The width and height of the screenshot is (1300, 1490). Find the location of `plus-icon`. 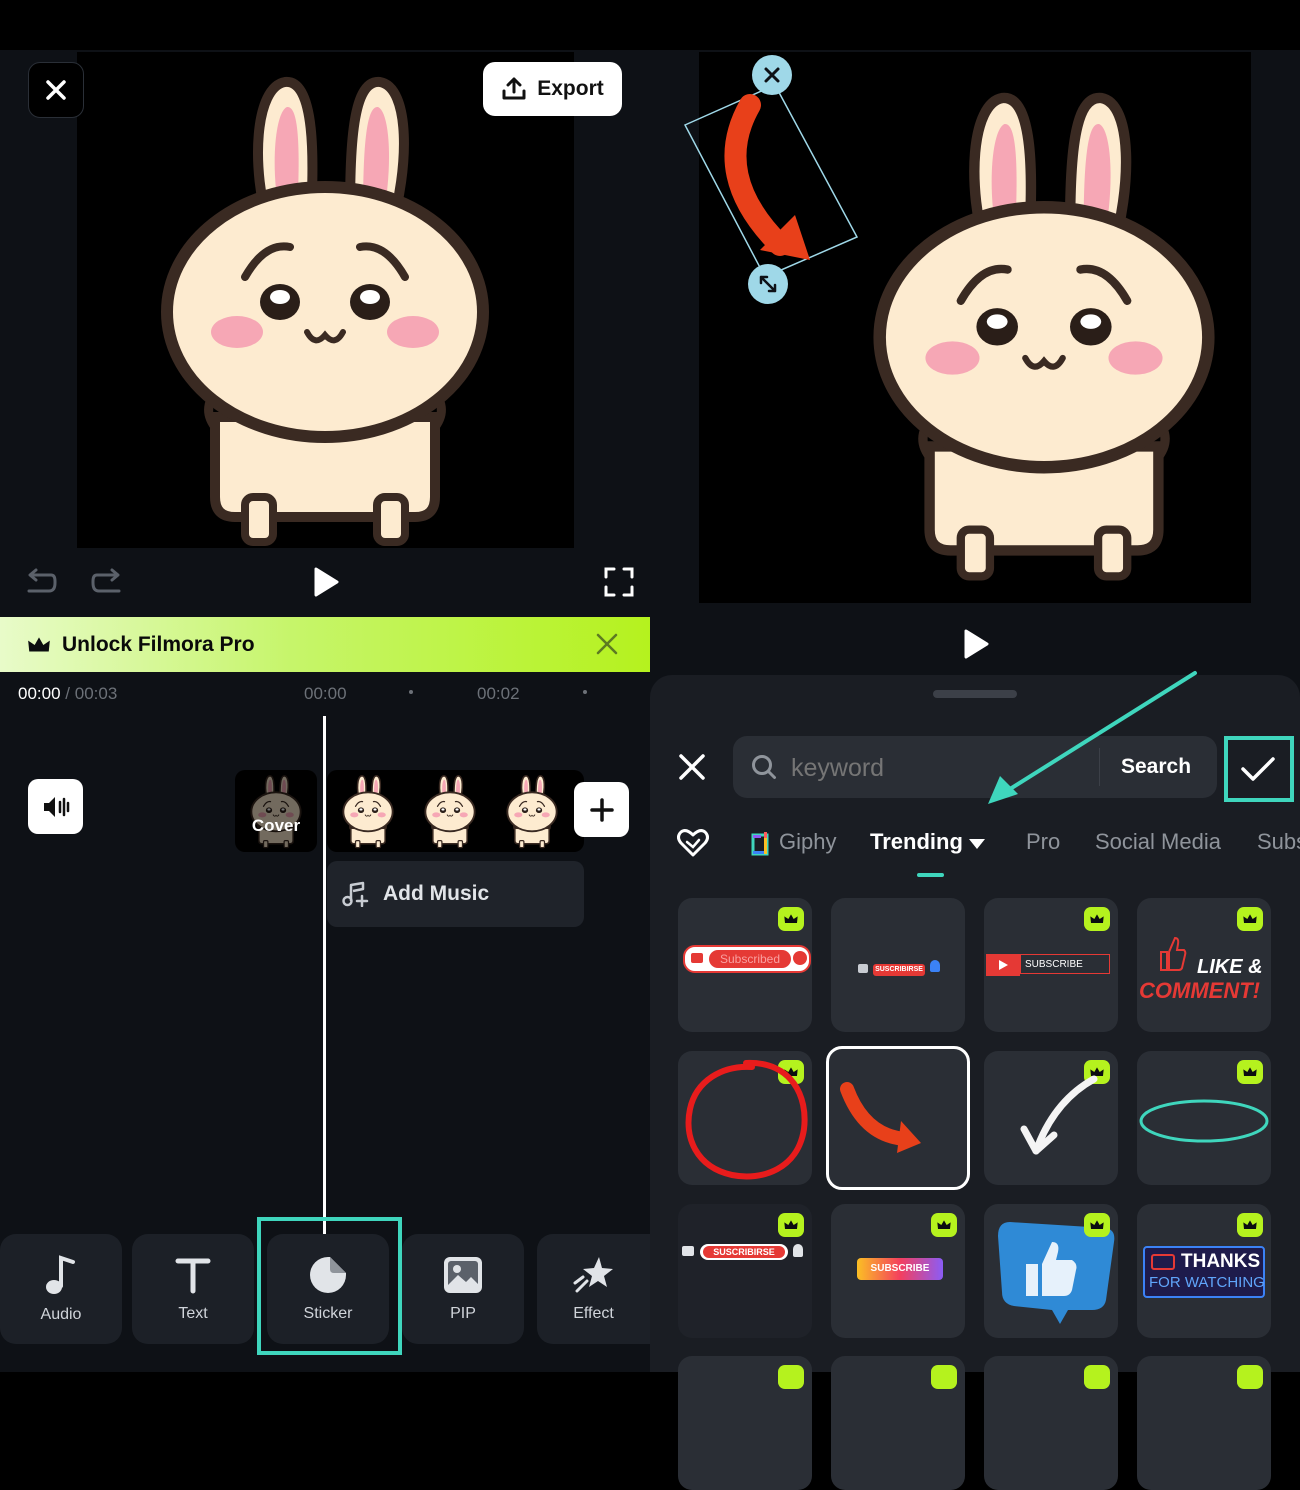

plus-icon is located at coordinates (601, 809).